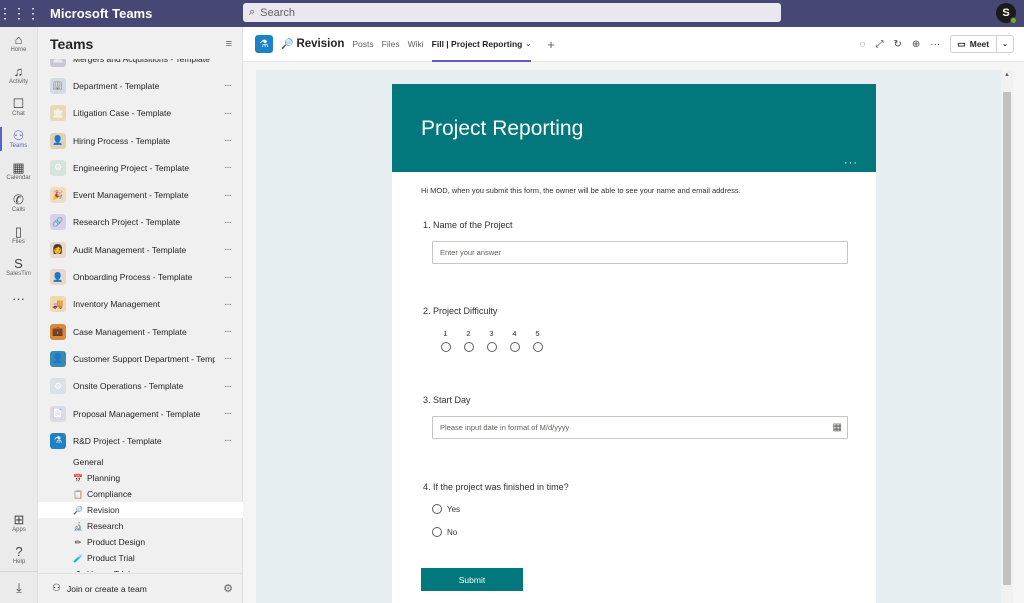  What do you see at coordinates (961, 43) in the screenshot?
I see `video-camera-icon: ▭` at bounding box center [961, 43].